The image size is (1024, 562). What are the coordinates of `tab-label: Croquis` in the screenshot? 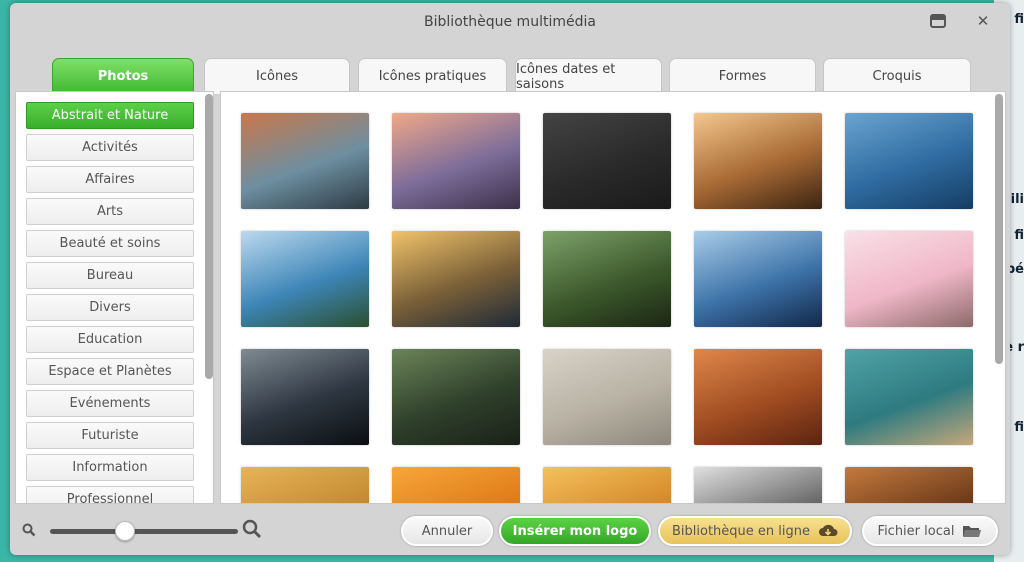 It's located at (897, 76).